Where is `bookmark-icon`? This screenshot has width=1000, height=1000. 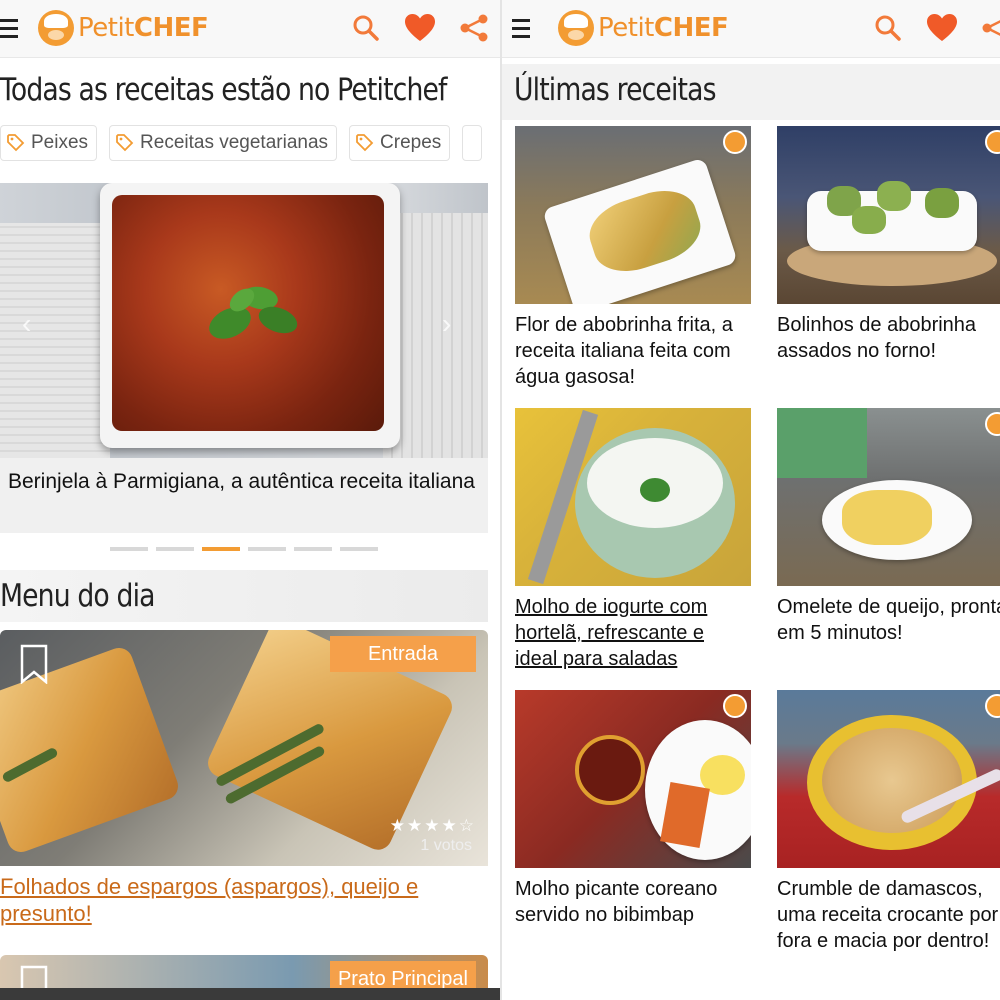
bookmark-icon is located at coordinates (34, 664).